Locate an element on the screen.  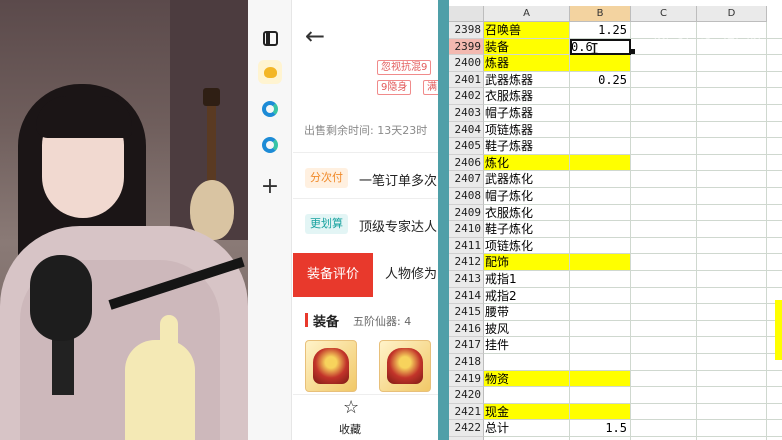
cell-a: 项链炼器 is located at coordinates (527, 130).